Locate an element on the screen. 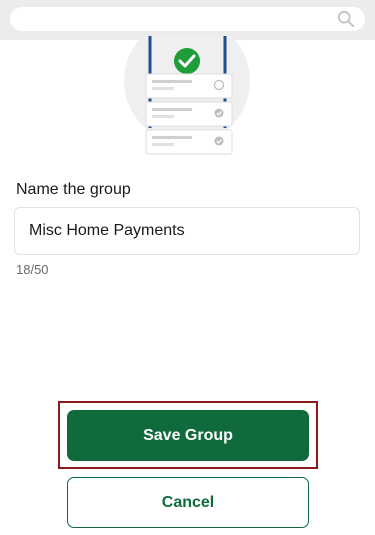 This screenshot has height=535, width=375. group-checklist-illustration is located at coordinates (187, 95).